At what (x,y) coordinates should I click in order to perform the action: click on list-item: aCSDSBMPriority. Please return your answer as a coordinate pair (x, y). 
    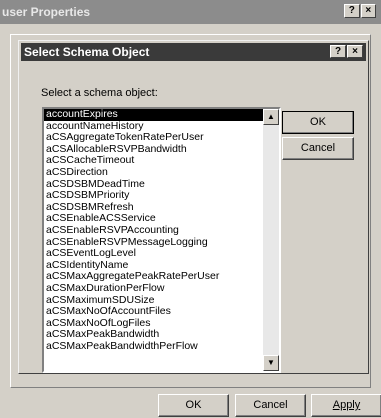
    Looking at the image, I should click on (153, 196).